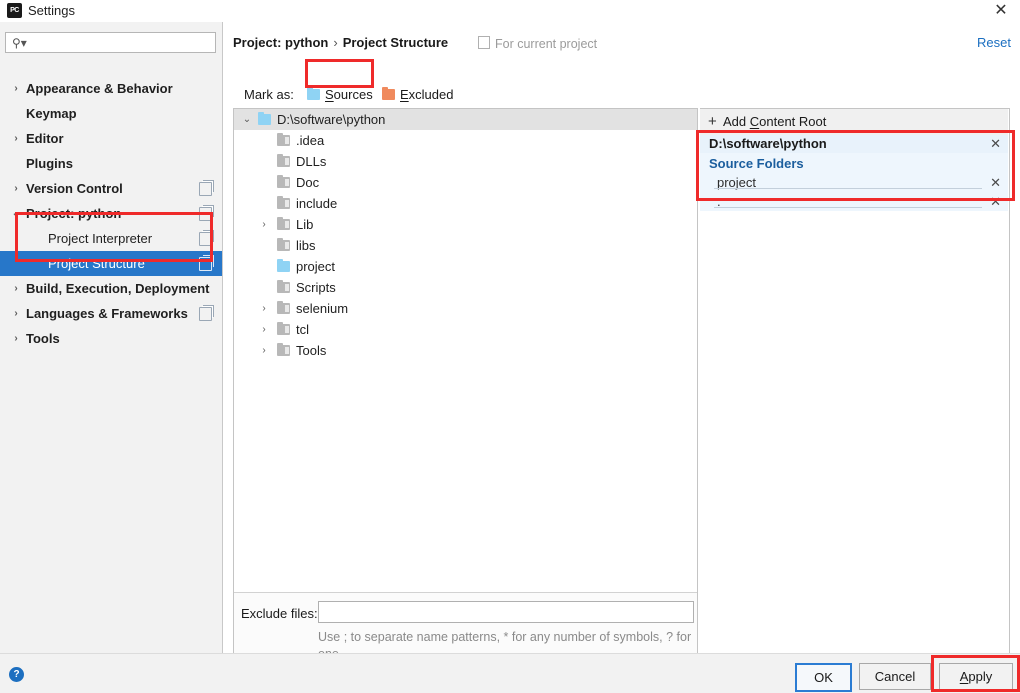  What do you see at coordinates (510, 673) in the screenshot?
I see `dialog-footer: ? OK Cancel Apply` at bounding box center [510, 673].